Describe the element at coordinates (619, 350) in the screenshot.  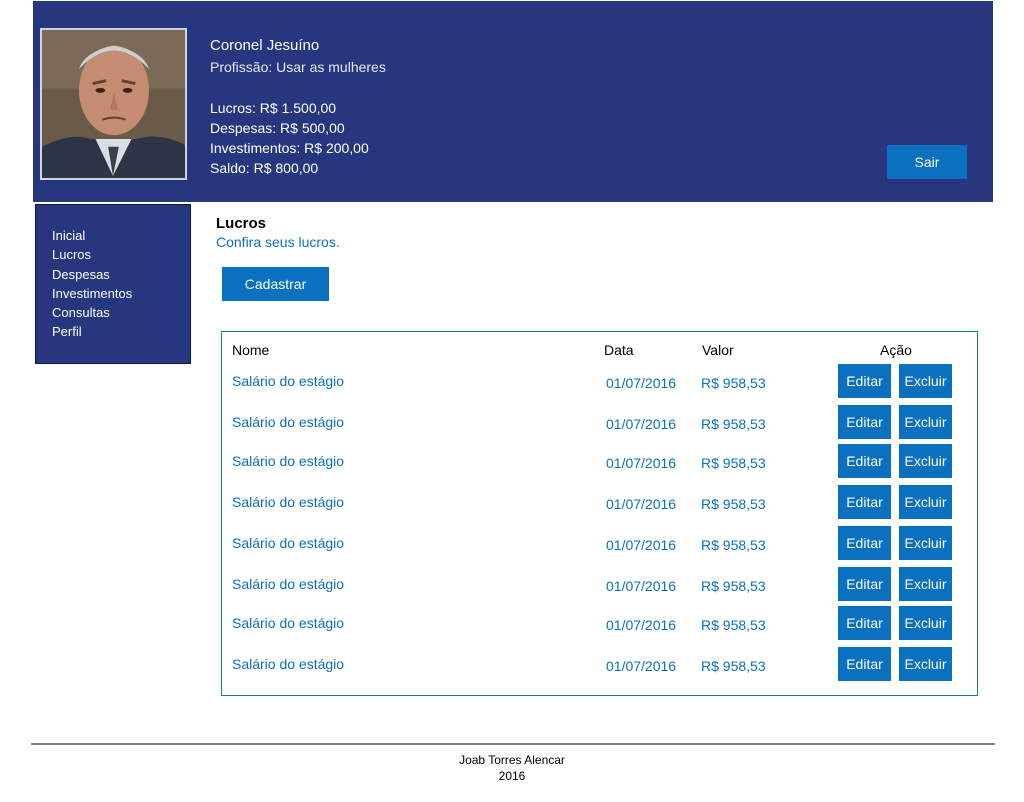
I see `column-header-data: Data` at that location.